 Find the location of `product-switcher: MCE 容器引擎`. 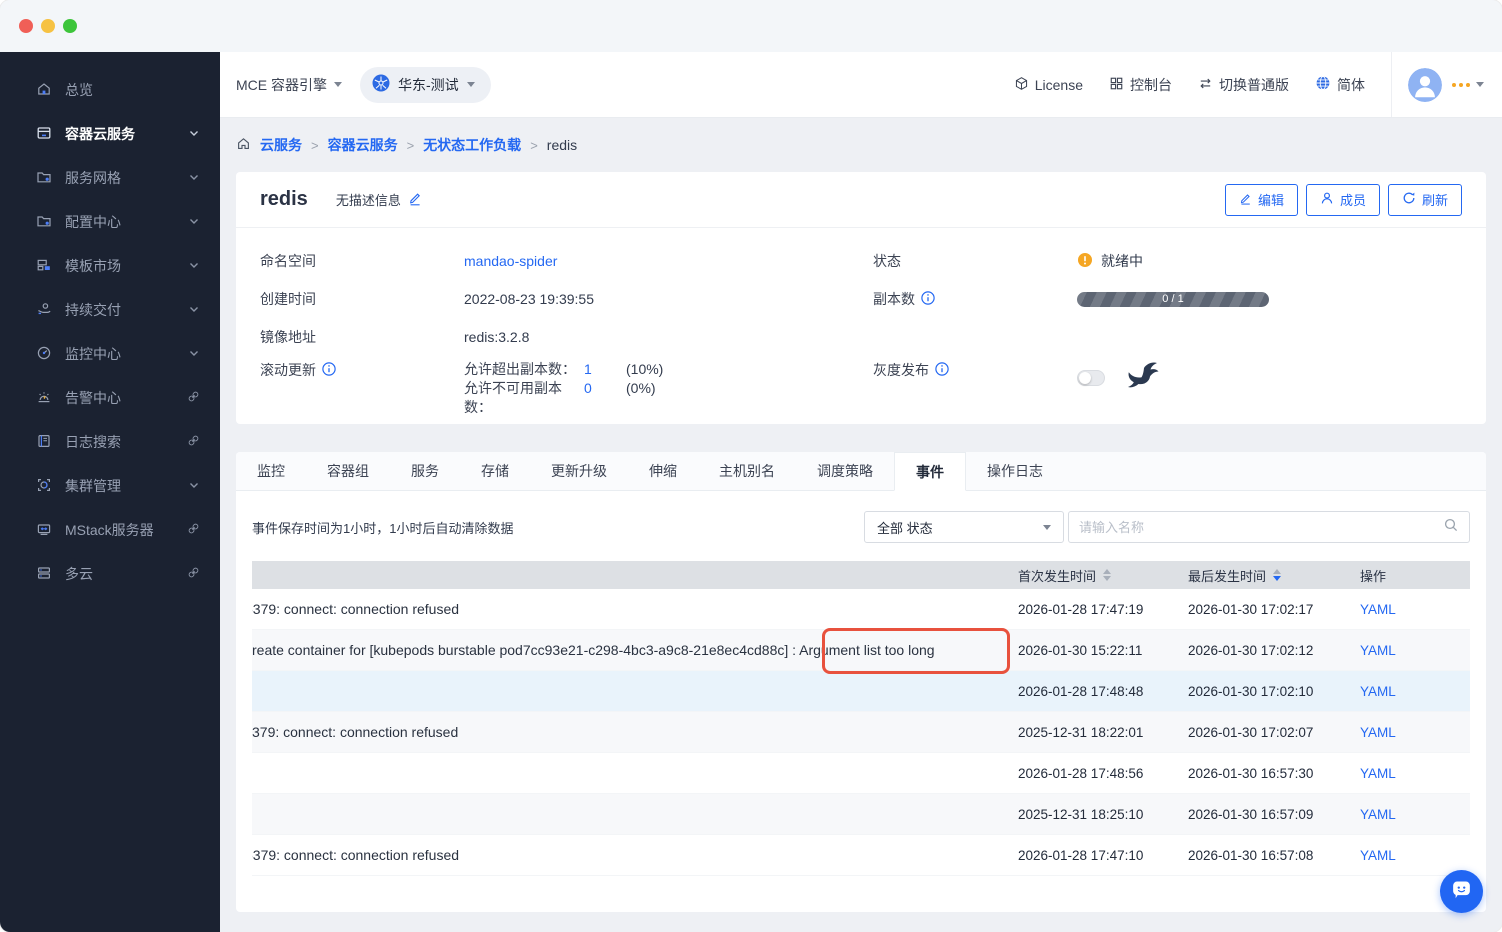

product-switcher: MCE 容器引擎 is located at coordinates (289, 85).